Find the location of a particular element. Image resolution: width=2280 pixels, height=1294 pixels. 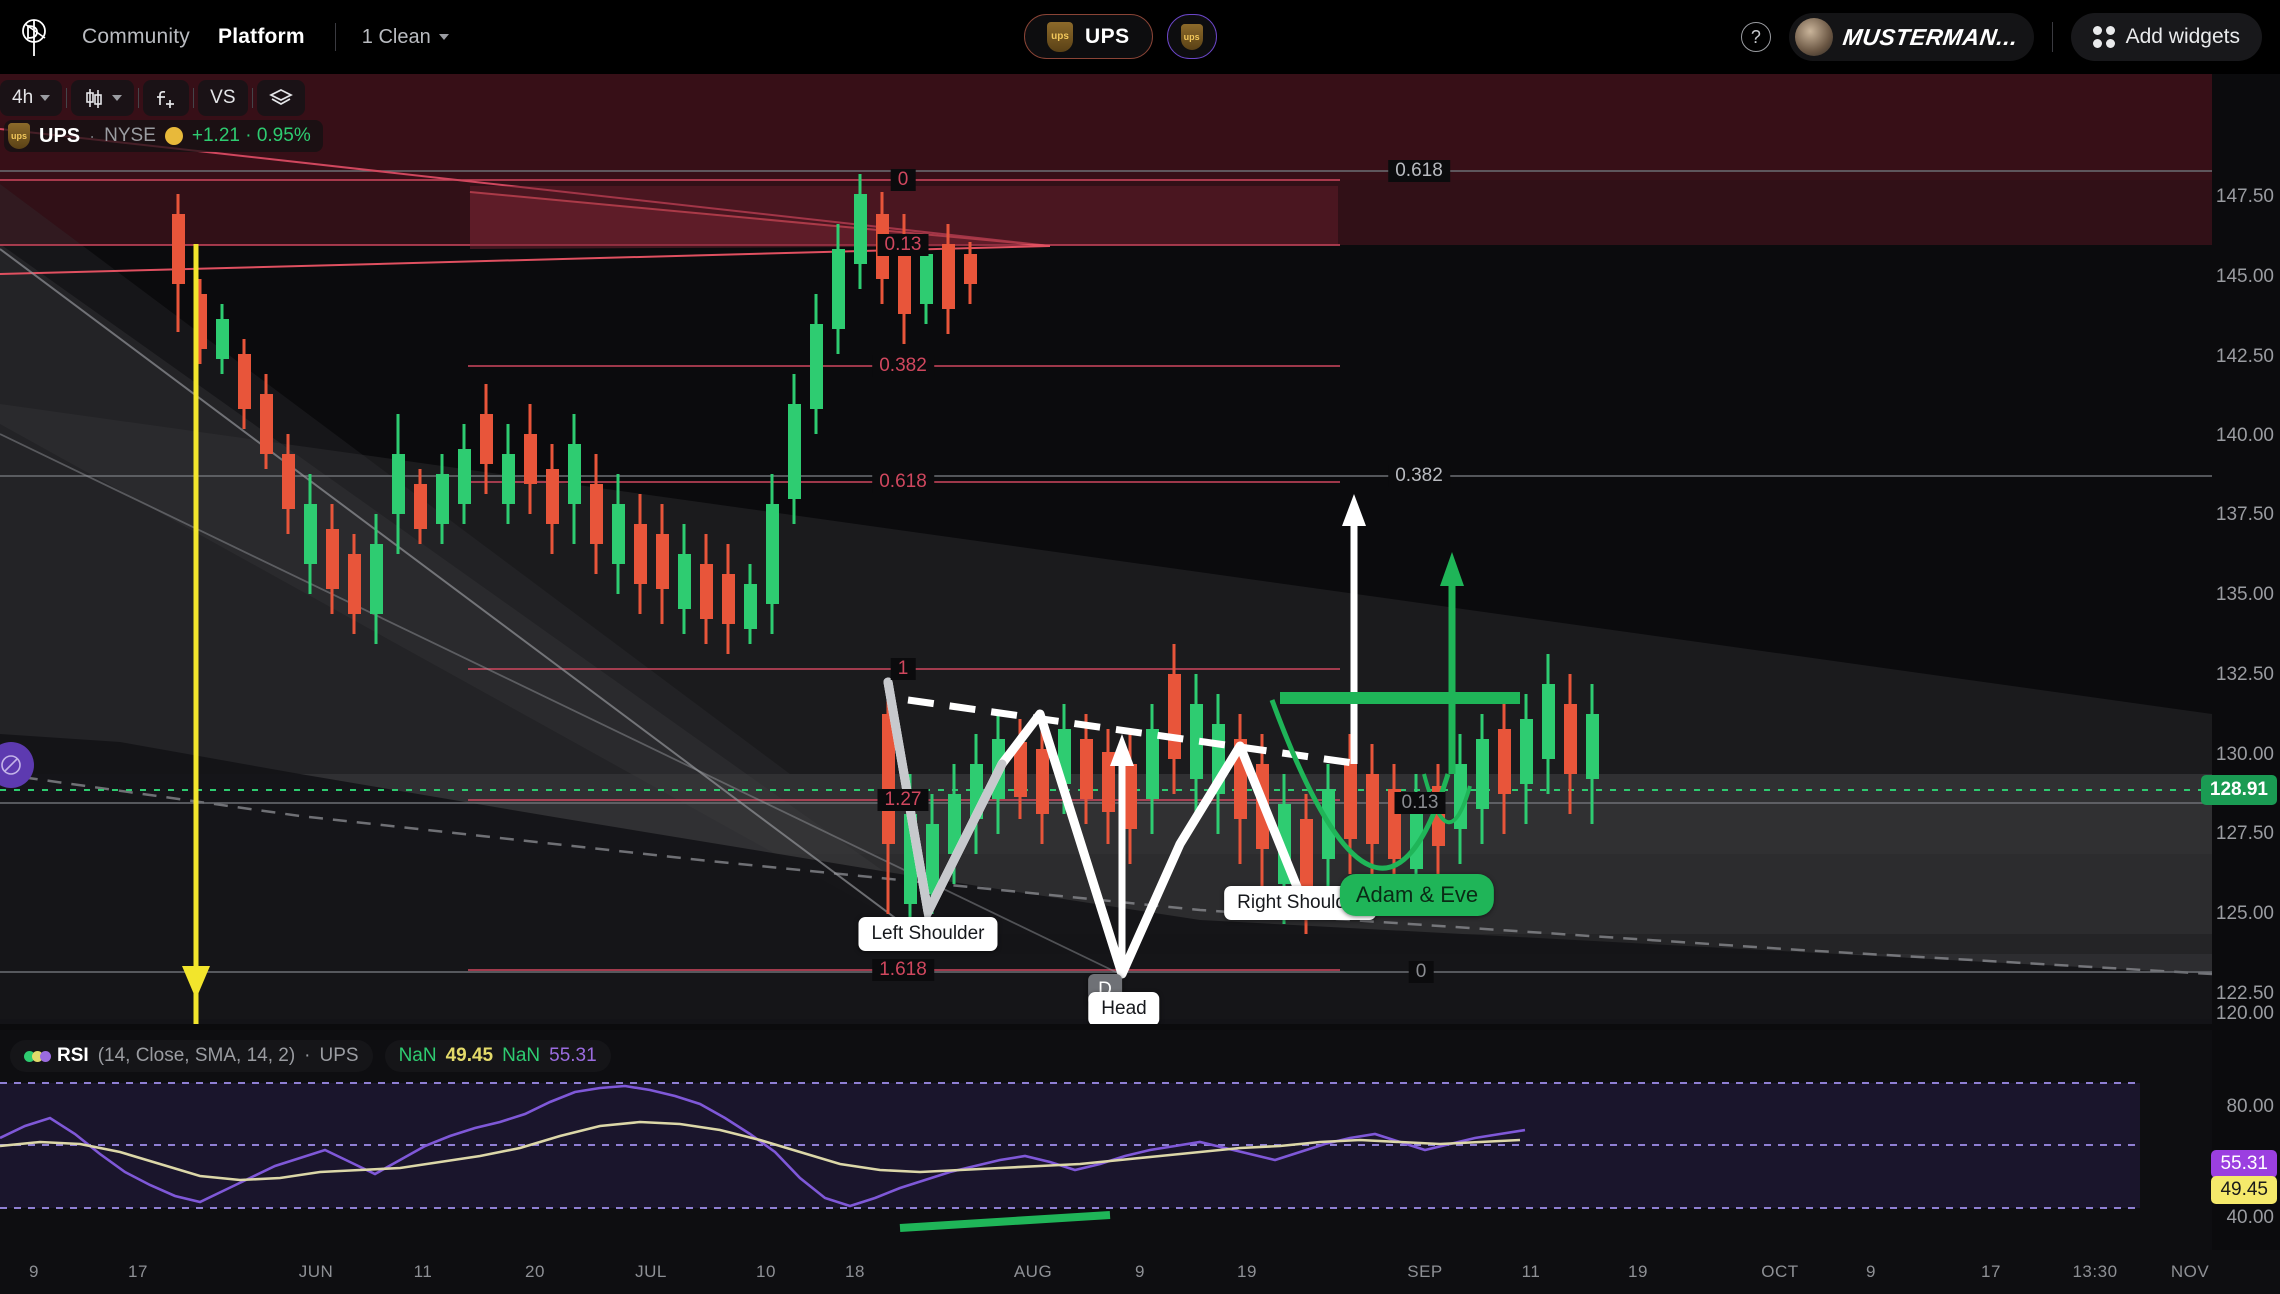

symbol-info-row: ups UPS · NYSE +1.21 · 0.95% is located at coordinates (163, 136).